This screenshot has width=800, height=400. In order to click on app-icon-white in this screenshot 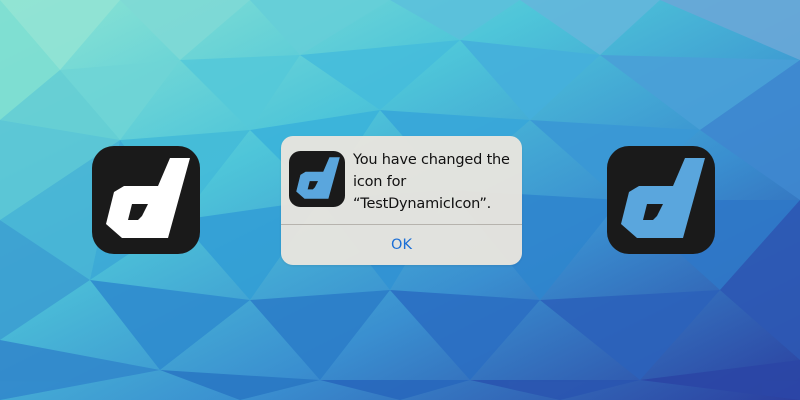, I will do `click(146, 200)`.